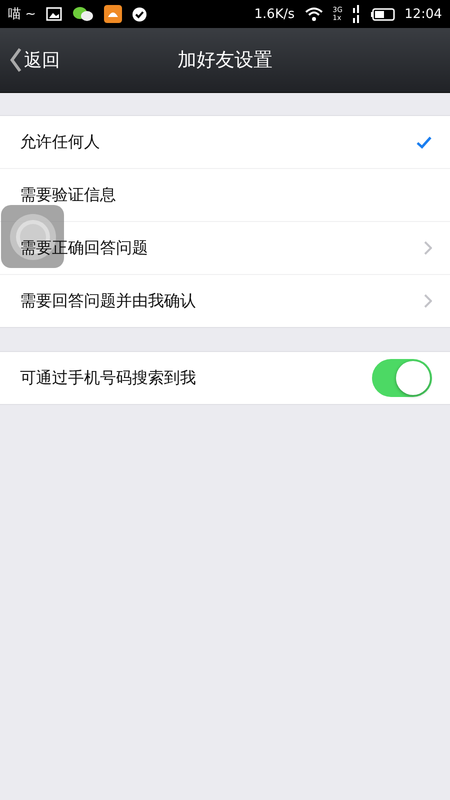 The height and width of the screenshot is (800, 450). Describe the element at coordinates (16, 60) in the screenshot. I see `chevron-left-icon` at that location.